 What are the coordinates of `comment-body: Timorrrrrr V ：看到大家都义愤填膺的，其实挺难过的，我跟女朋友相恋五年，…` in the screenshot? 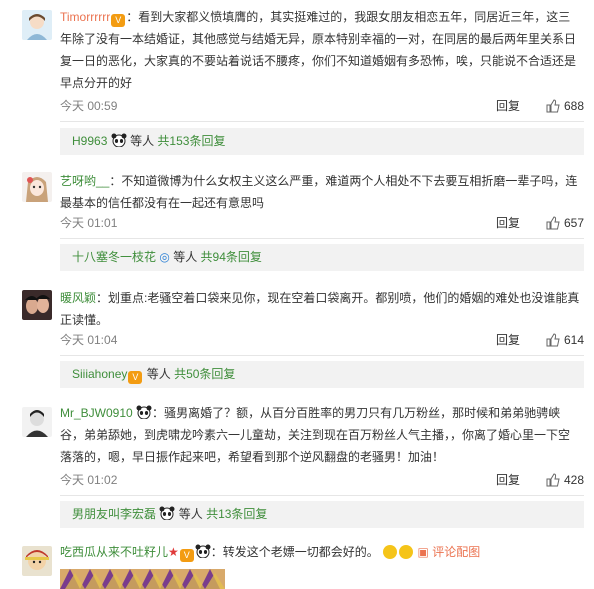 It's located at (320, 50).